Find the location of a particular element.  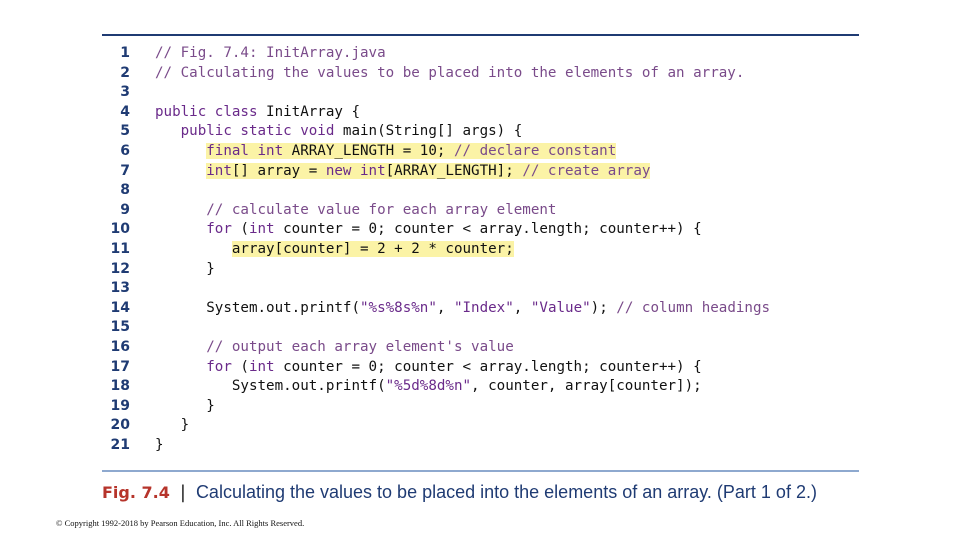

code-token: main(String[] args) { is located at coordinates (432, 131).